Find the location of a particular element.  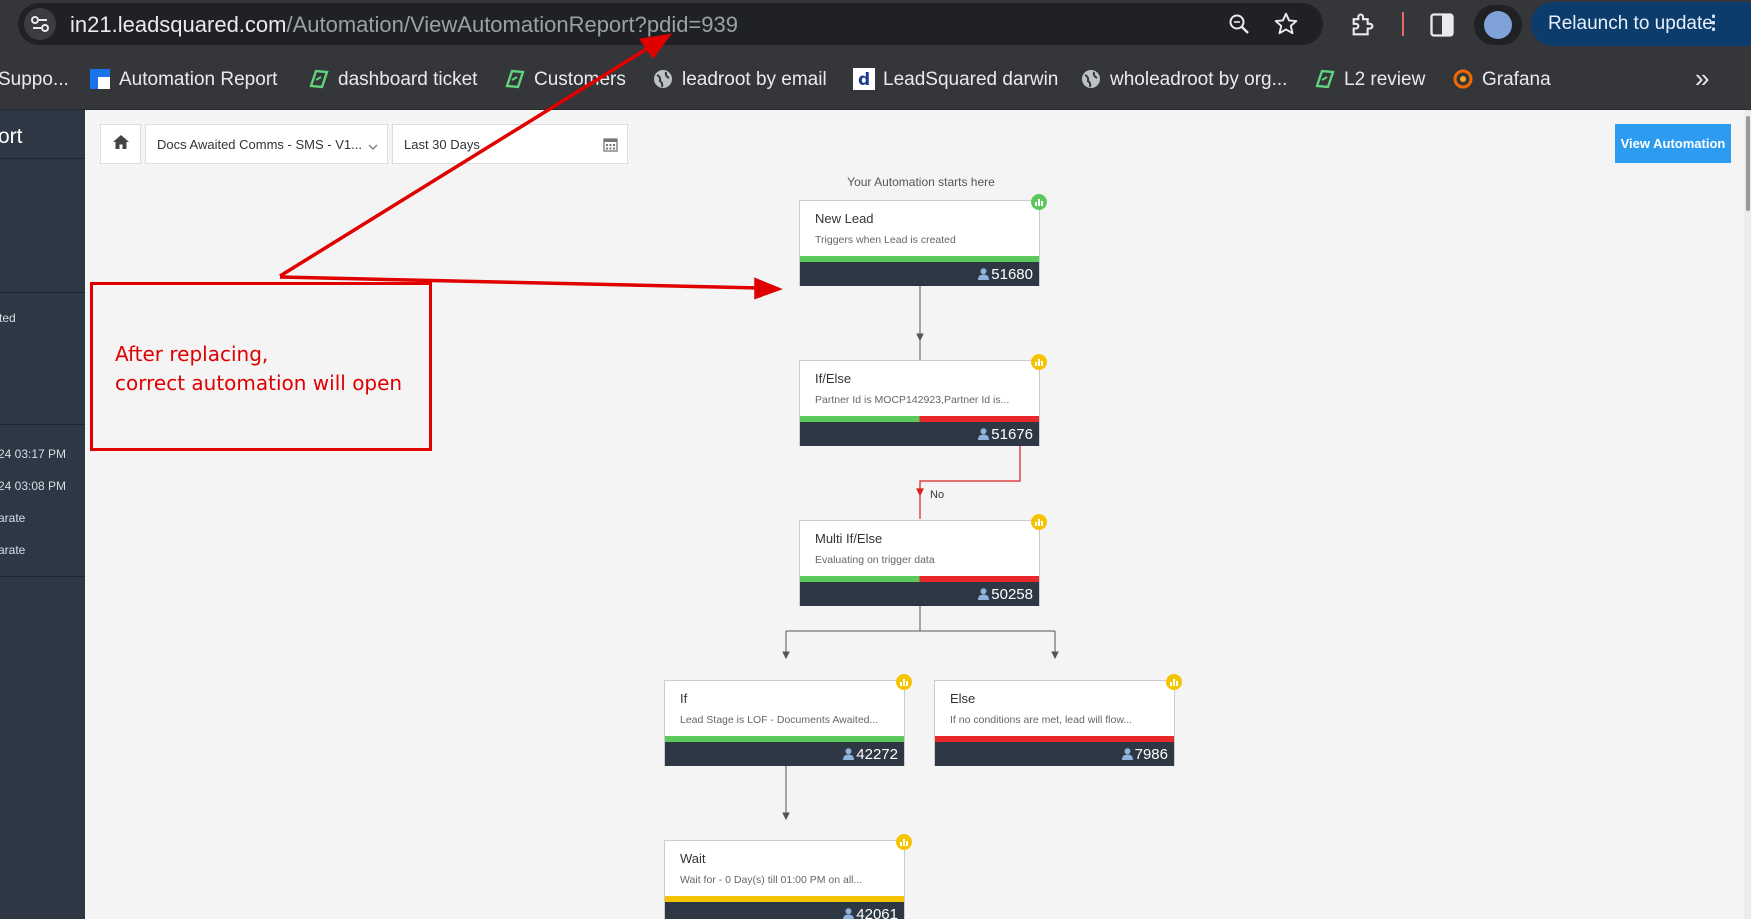

flow-start-label: Your Automation starts here is located at coordinates (921, 182).